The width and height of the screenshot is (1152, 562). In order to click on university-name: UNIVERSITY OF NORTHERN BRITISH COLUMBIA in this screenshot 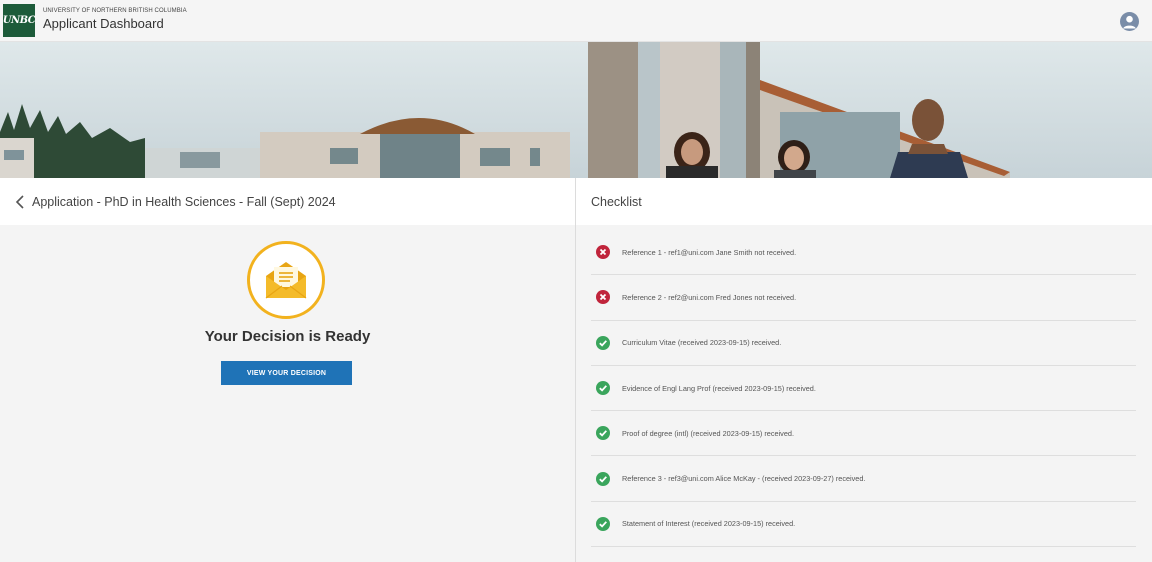, I will do `click(115, 11)`.